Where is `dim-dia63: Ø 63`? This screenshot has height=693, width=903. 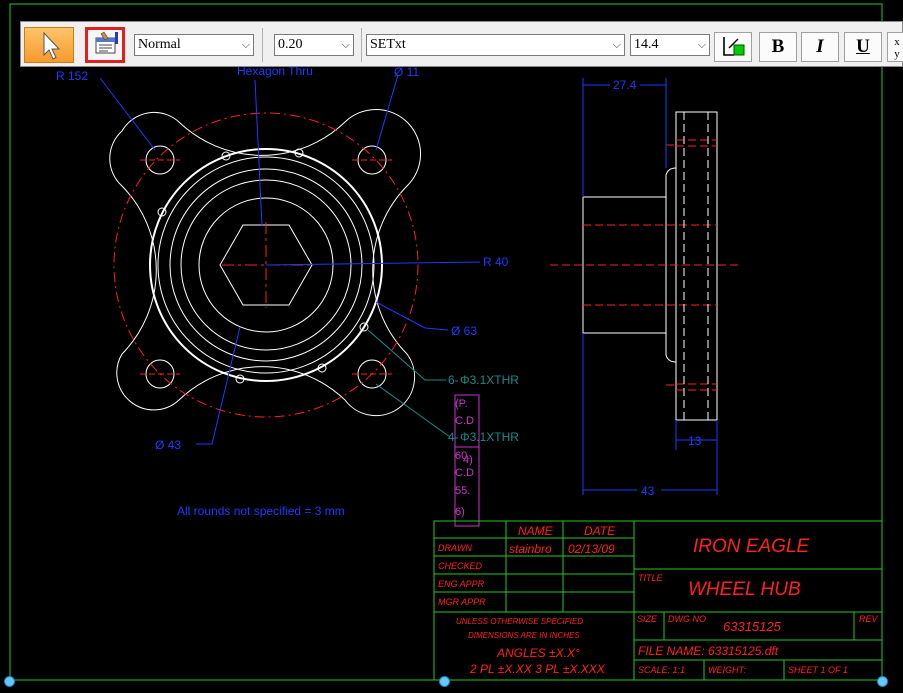 dim-dia63: Ø 63 is located at coordinates (464, 331).